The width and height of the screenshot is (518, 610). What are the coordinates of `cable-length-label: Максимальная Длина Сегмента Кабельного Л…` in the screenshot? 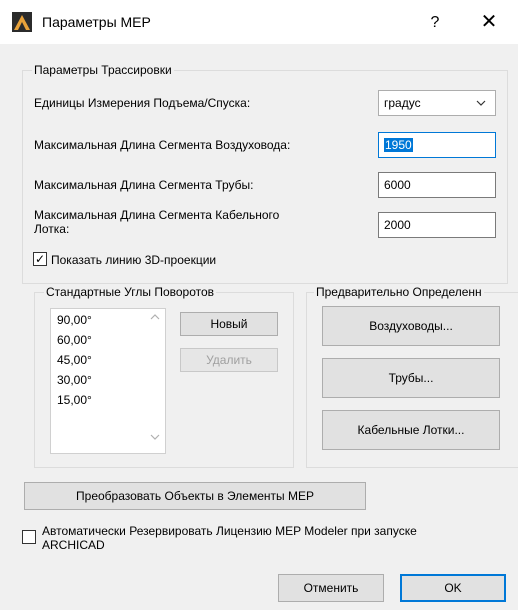 It's located at (156, 222).